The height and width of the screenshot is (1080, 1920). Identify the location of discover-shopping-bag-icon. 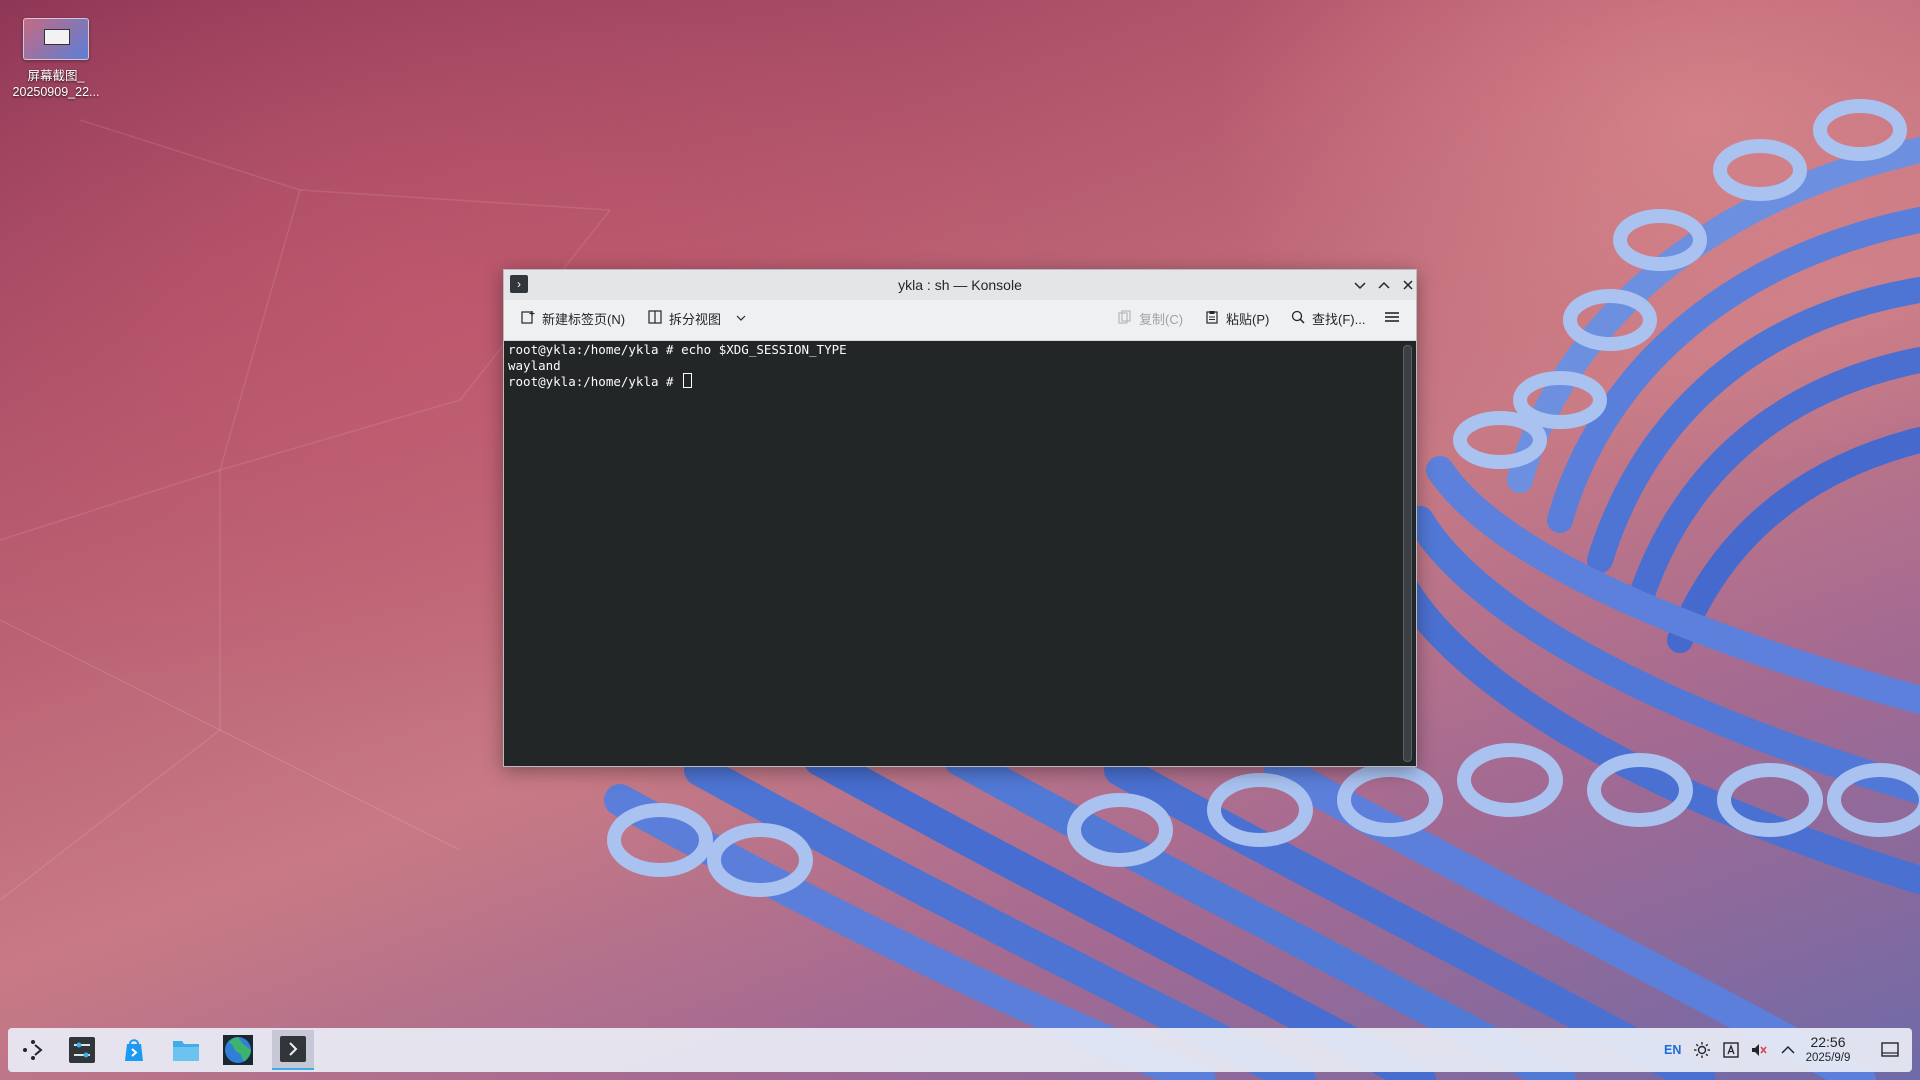
(134, 1050).